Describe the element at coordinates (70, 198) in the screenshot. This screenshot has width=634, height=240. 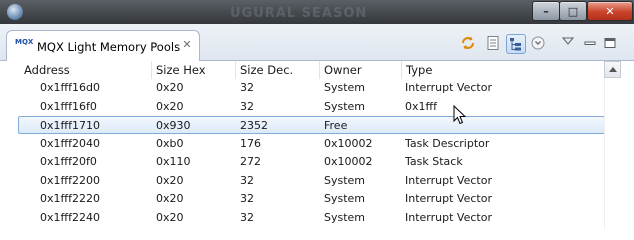
I see `cell-address: 0x1fff2220` at that location.